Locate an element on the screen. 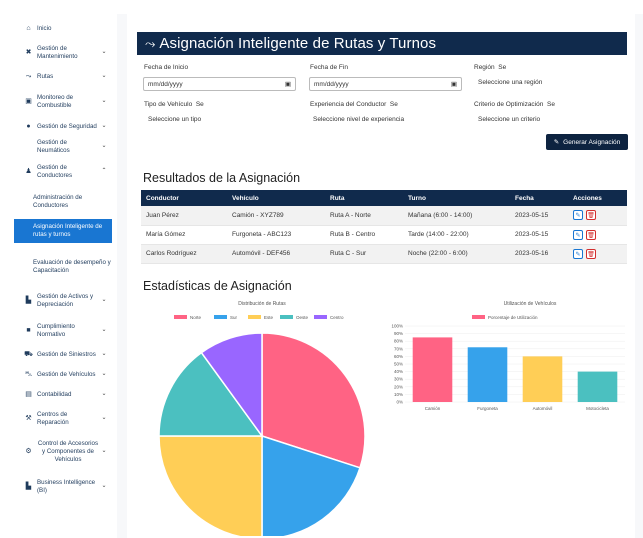 This screenshot has height=538, width=643. sidebar-item-centros-reparacion: ⚒ Centros de Reparación ⌄ is located at coordinates (63, 419).